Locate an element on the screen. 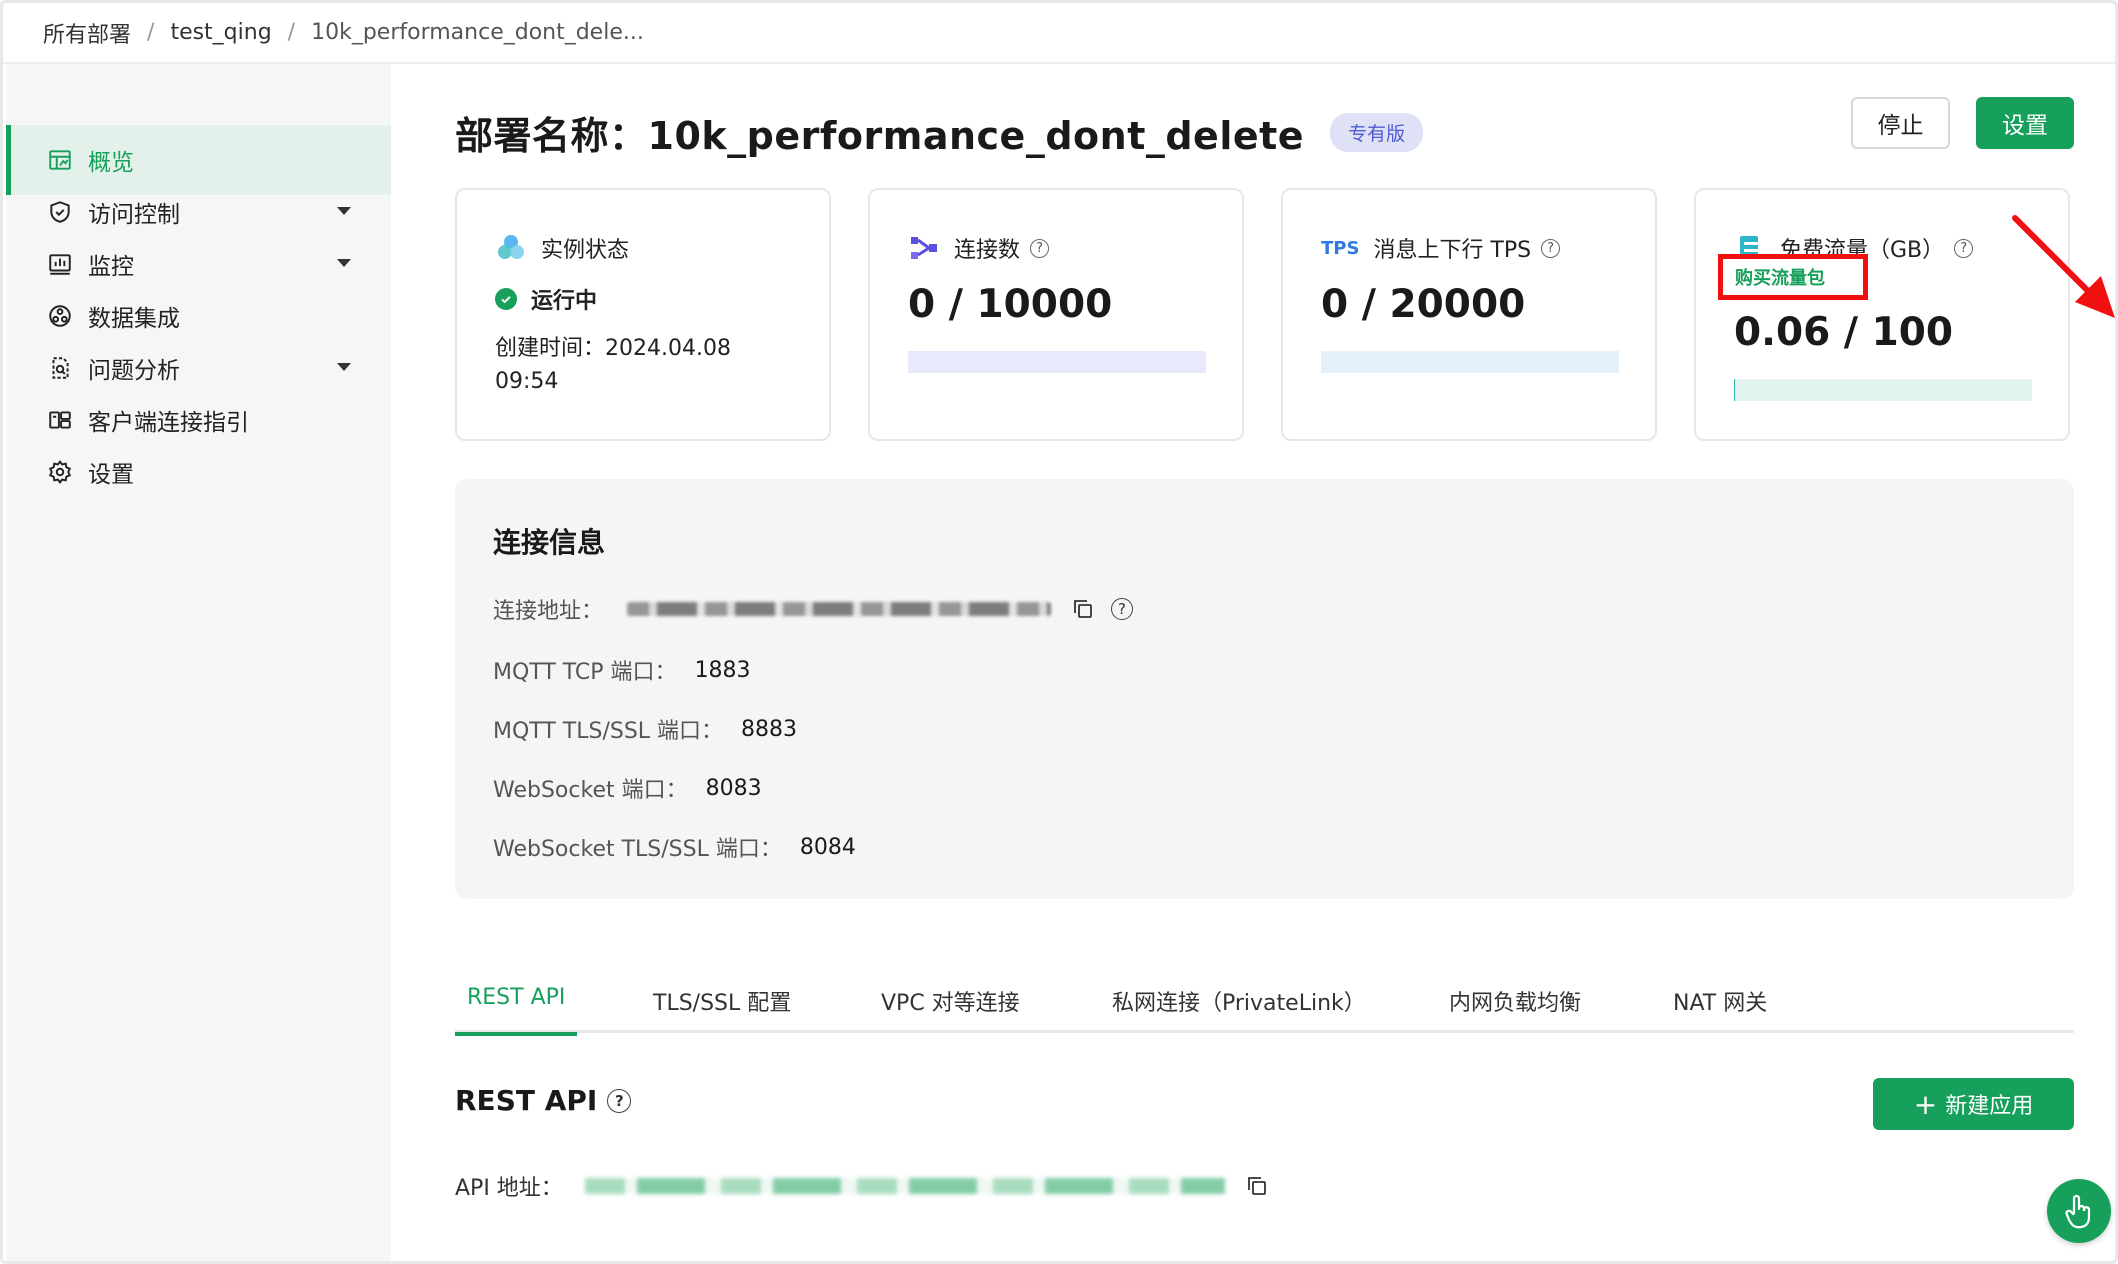  page-header: 部署名称：10k_performance_dont_delete 专有版 is located at coordinates (939, 132).